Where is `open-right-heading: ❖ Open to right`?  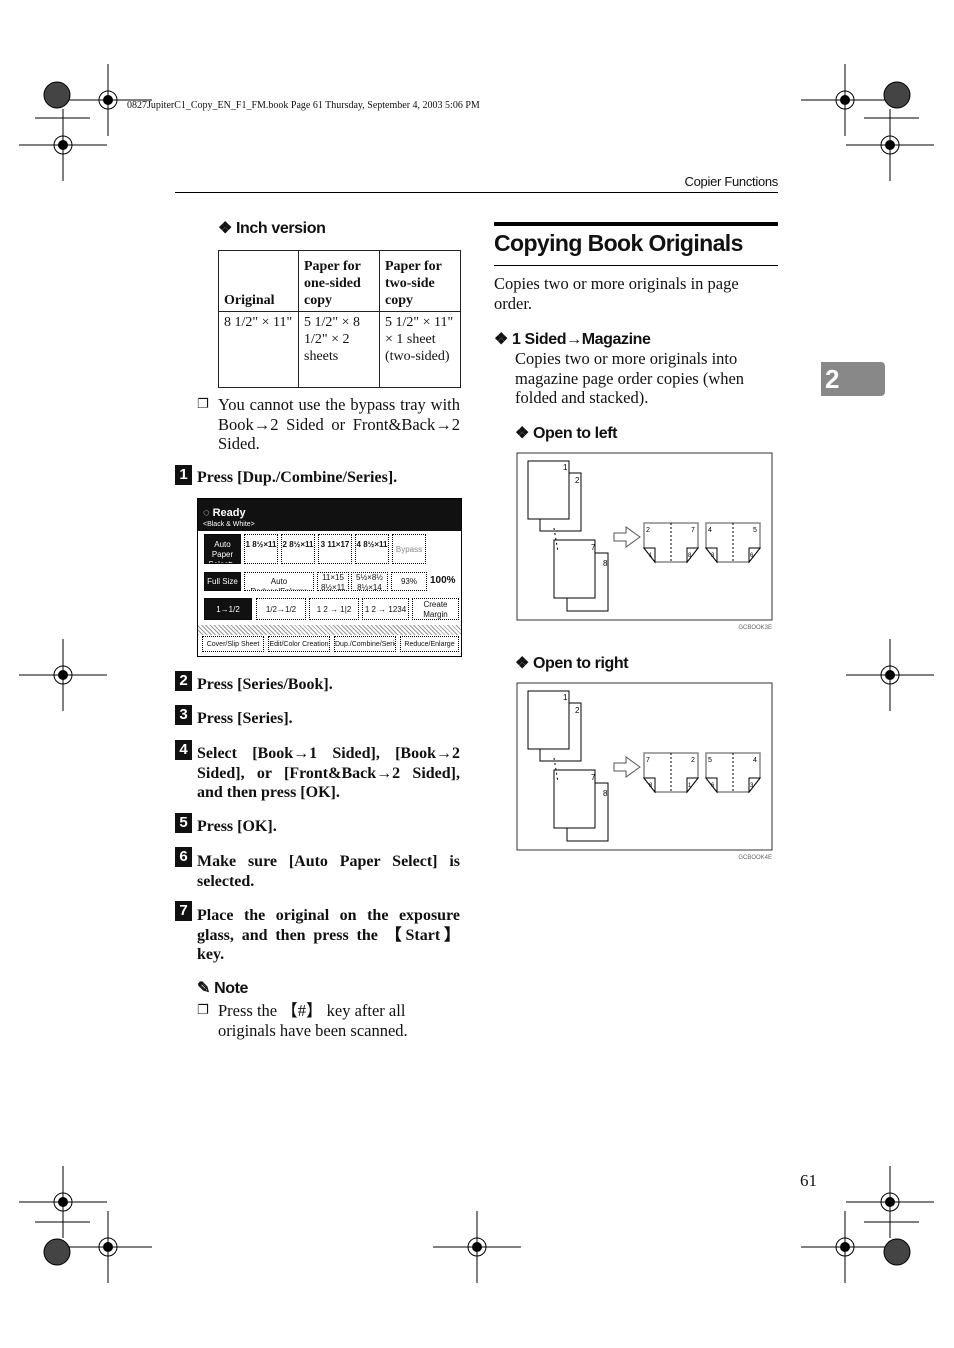 open-right-heading: ❖ Open to right is located at coordinates (572, 663).